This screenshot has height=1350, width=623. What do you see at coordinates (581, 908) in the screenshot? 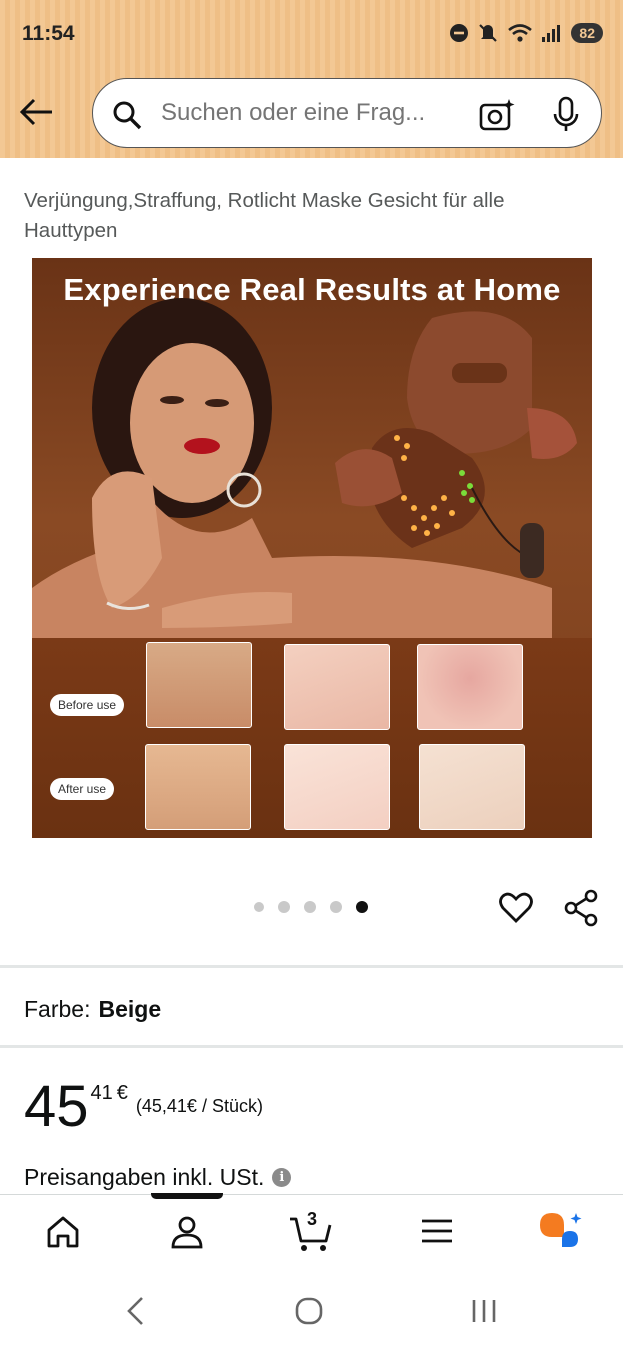
I see `share-icon` at bounding box center [581, 908].